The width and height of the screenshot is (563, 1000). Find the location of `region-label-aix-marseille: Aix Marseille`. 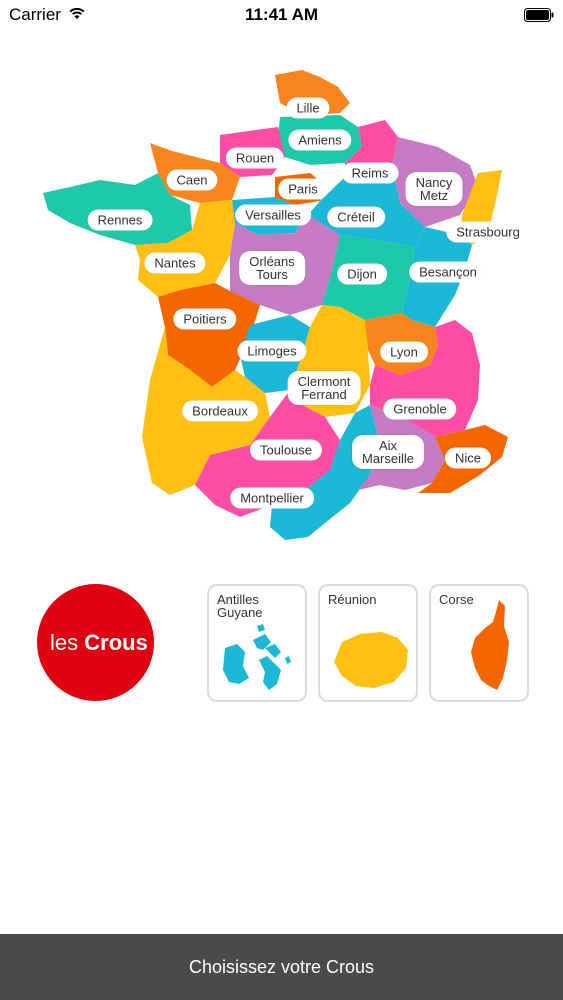

region-label-aix-marseille: Aix Marseille is located at coordinates (388, 452).